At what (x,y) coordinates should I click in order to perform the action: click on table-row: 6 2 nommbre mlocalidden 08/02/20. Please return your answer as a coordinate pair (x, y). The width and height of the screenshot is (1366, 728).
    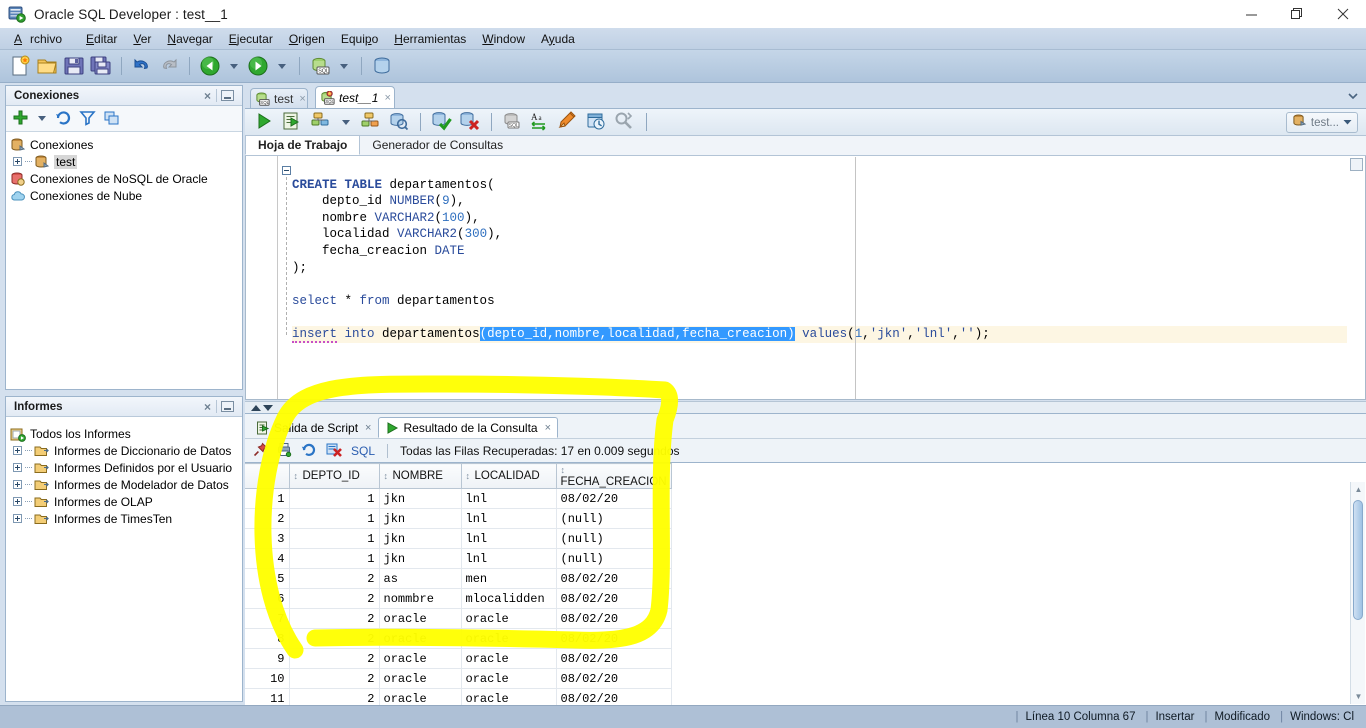
    Looking at the image, I should click on (458, 598).